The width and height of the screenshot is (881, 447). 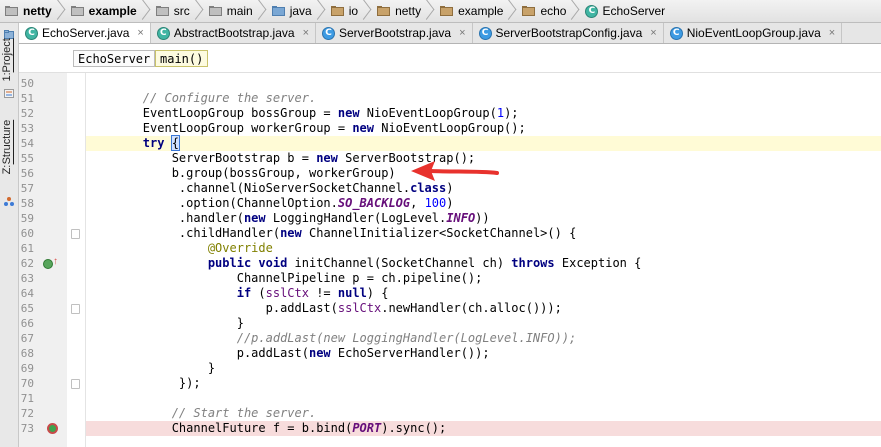 I want to click on breadcrumb-label: main, so click(x=239, y=11).